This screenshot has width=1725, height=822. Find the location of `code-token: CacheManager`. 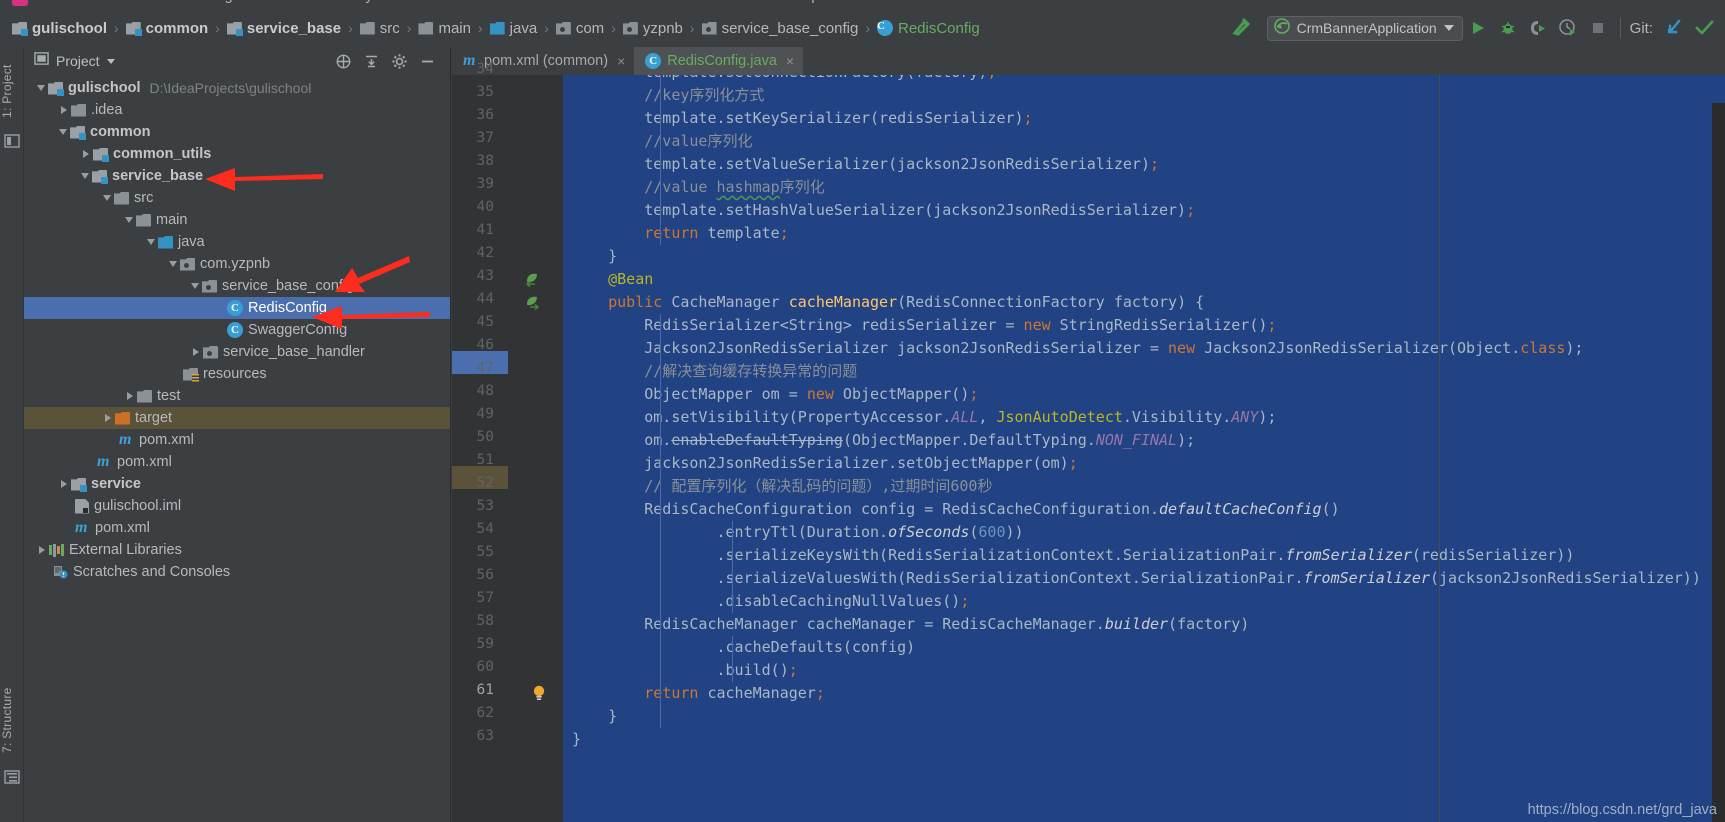

code-token: CacheManager is located at coordinates (725, 302).